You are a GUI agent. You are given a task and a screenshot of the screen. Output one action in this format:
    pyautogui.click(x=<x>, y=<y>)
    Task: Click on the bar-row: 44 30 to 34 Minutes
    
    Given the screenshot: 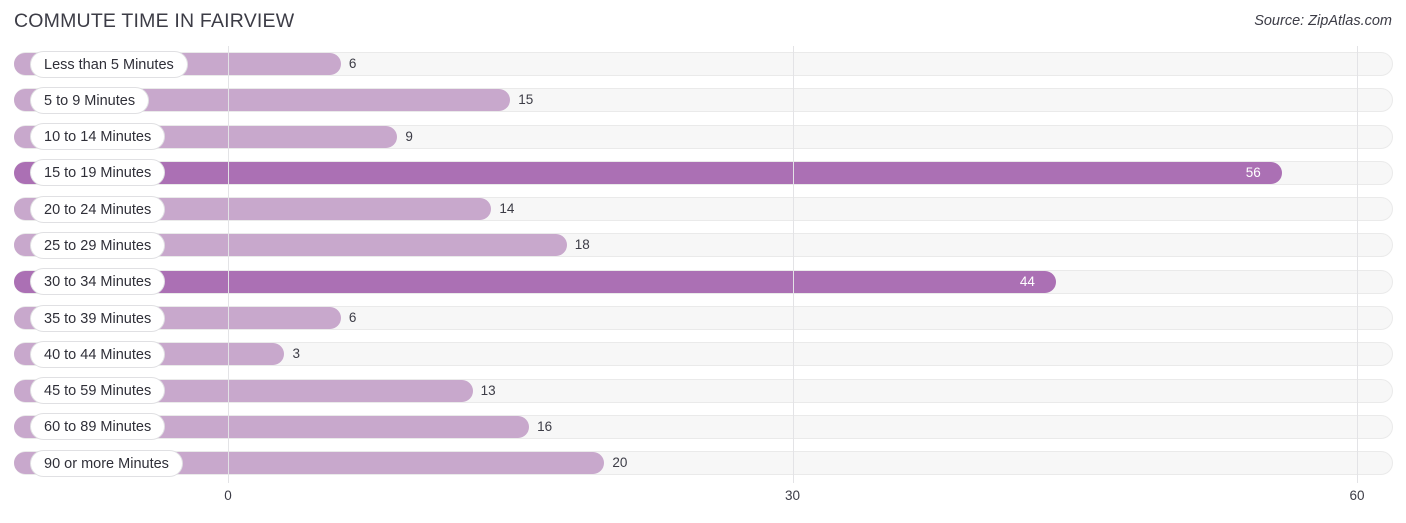 What is the action you would take?
    pyautogui.click(x=703, y=282)
    